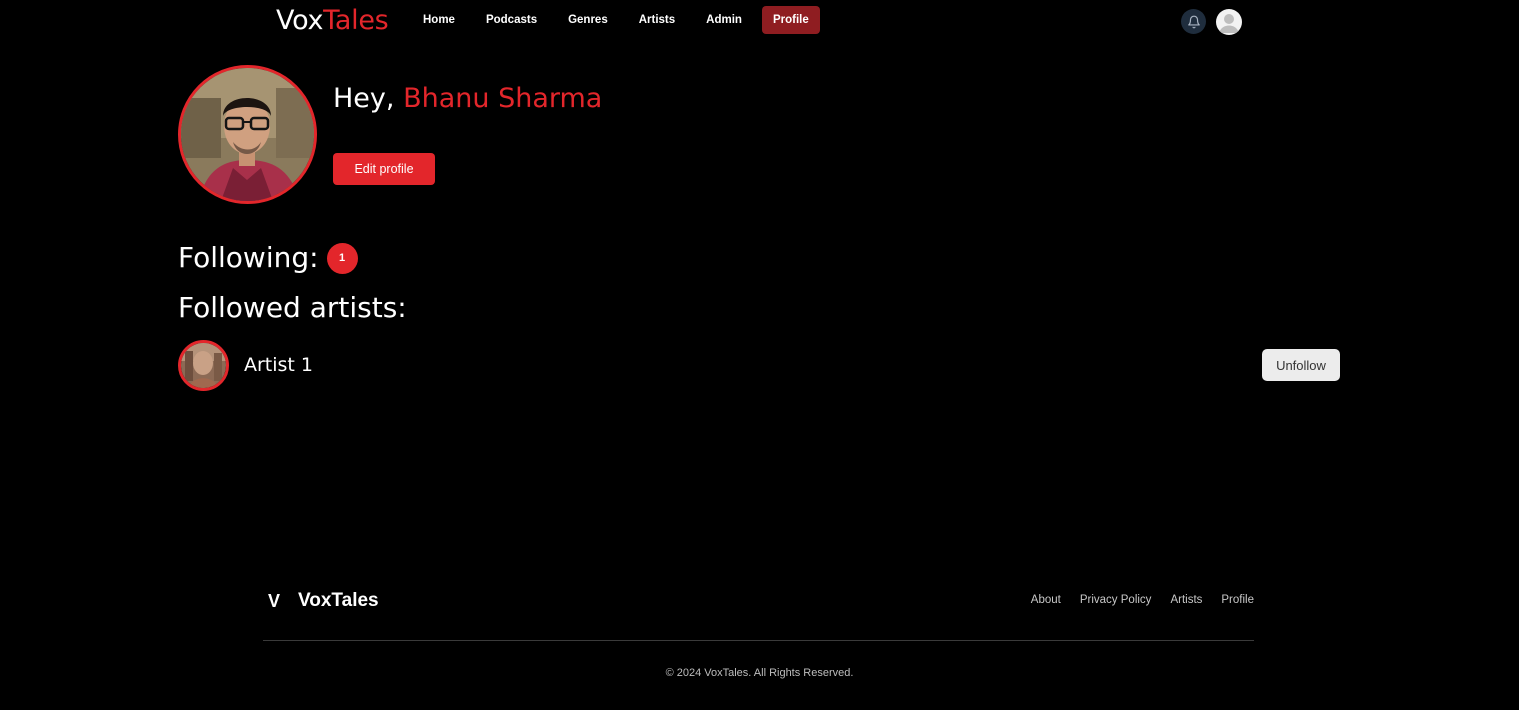 Image resolution: width=1519 pixels, height=710 pixels. I want to click on following-row: Following: 1, so click(268, 258).